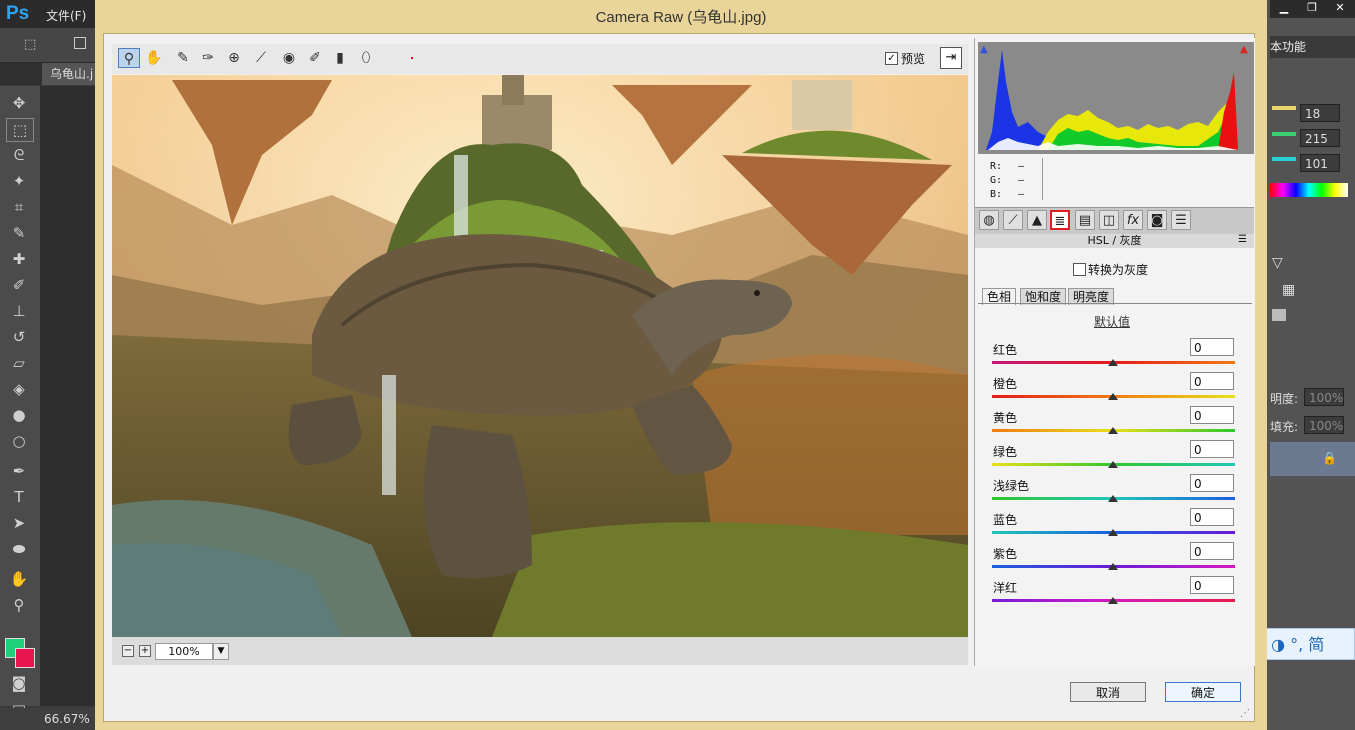 Image resolution: width=1355 pixels, height=730 pixels. What do you see at coordinates (1320, 138) in the screenshot?
I see `color-value-g: 215` at bounding box center [1320, 138].